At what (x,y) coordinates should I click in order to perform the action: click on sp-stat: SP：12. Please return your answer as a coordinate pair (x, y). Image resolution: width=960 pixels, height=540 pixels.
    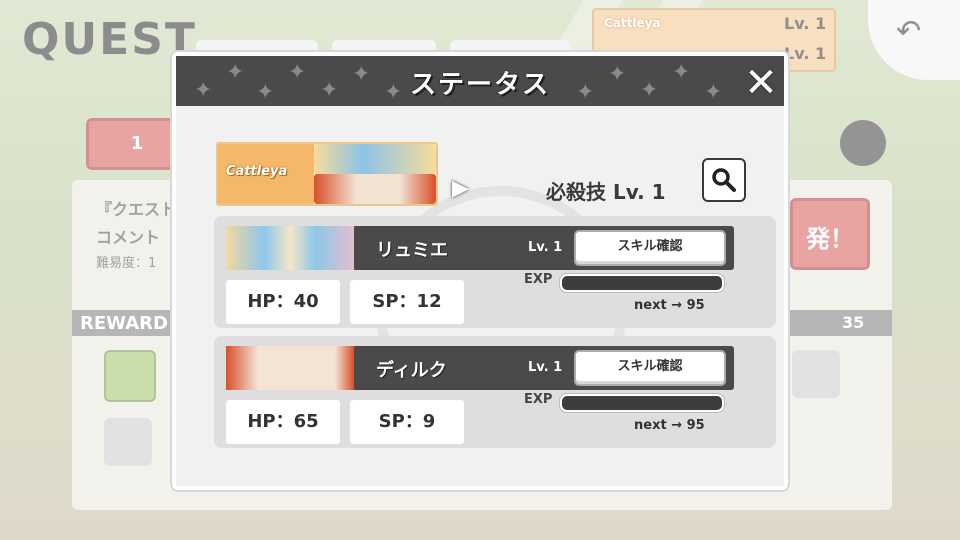
    Looking at the image, I should click on (407, 302).